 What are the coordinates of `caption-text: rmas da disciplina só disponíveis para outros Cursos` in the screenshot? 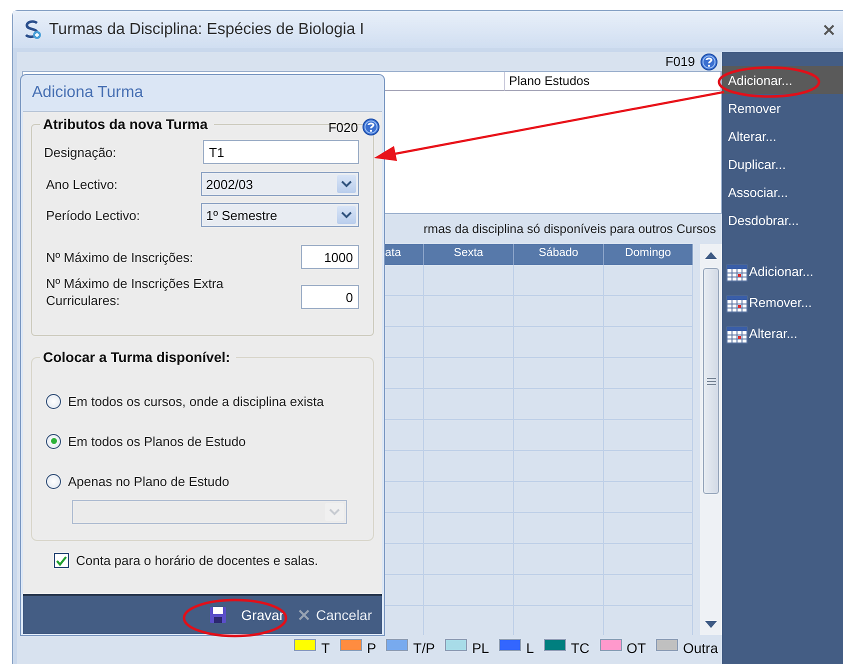 It's located at (570, 229).